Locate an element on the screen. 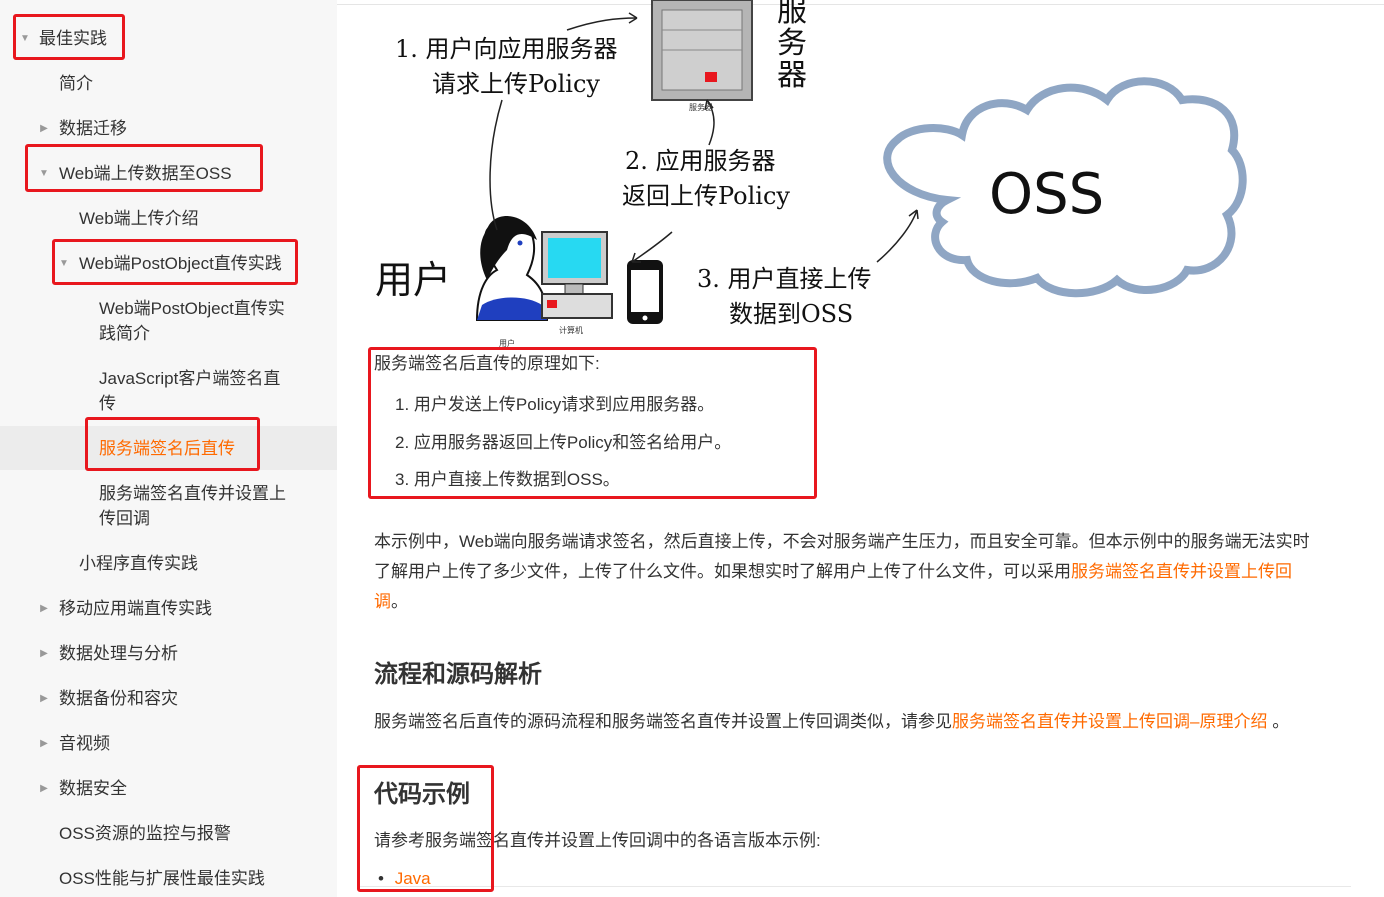  sidebar-item-label: 小程序直传实践 is located at coordinates (138, 563).